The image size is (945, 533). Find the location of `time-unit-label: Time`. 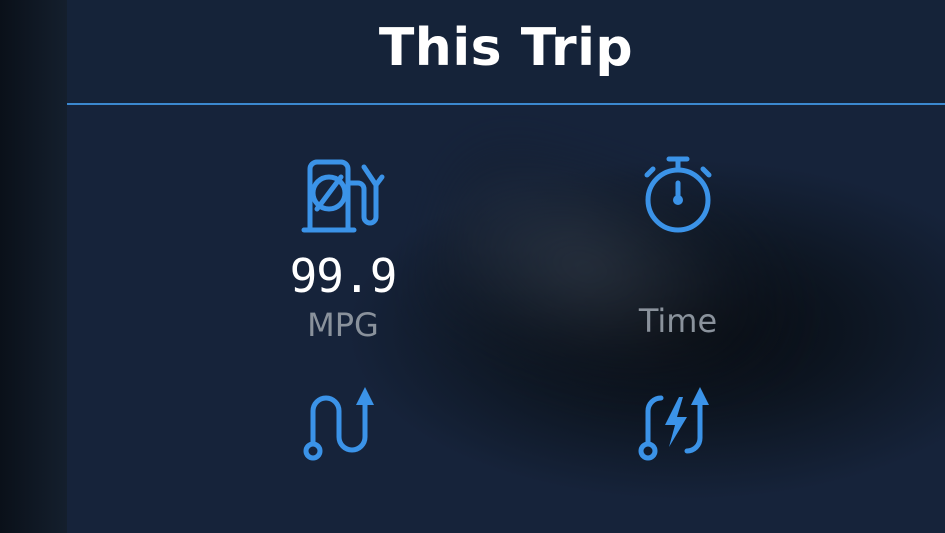

time-unit-label: Time is located at coordinates (678, 321).